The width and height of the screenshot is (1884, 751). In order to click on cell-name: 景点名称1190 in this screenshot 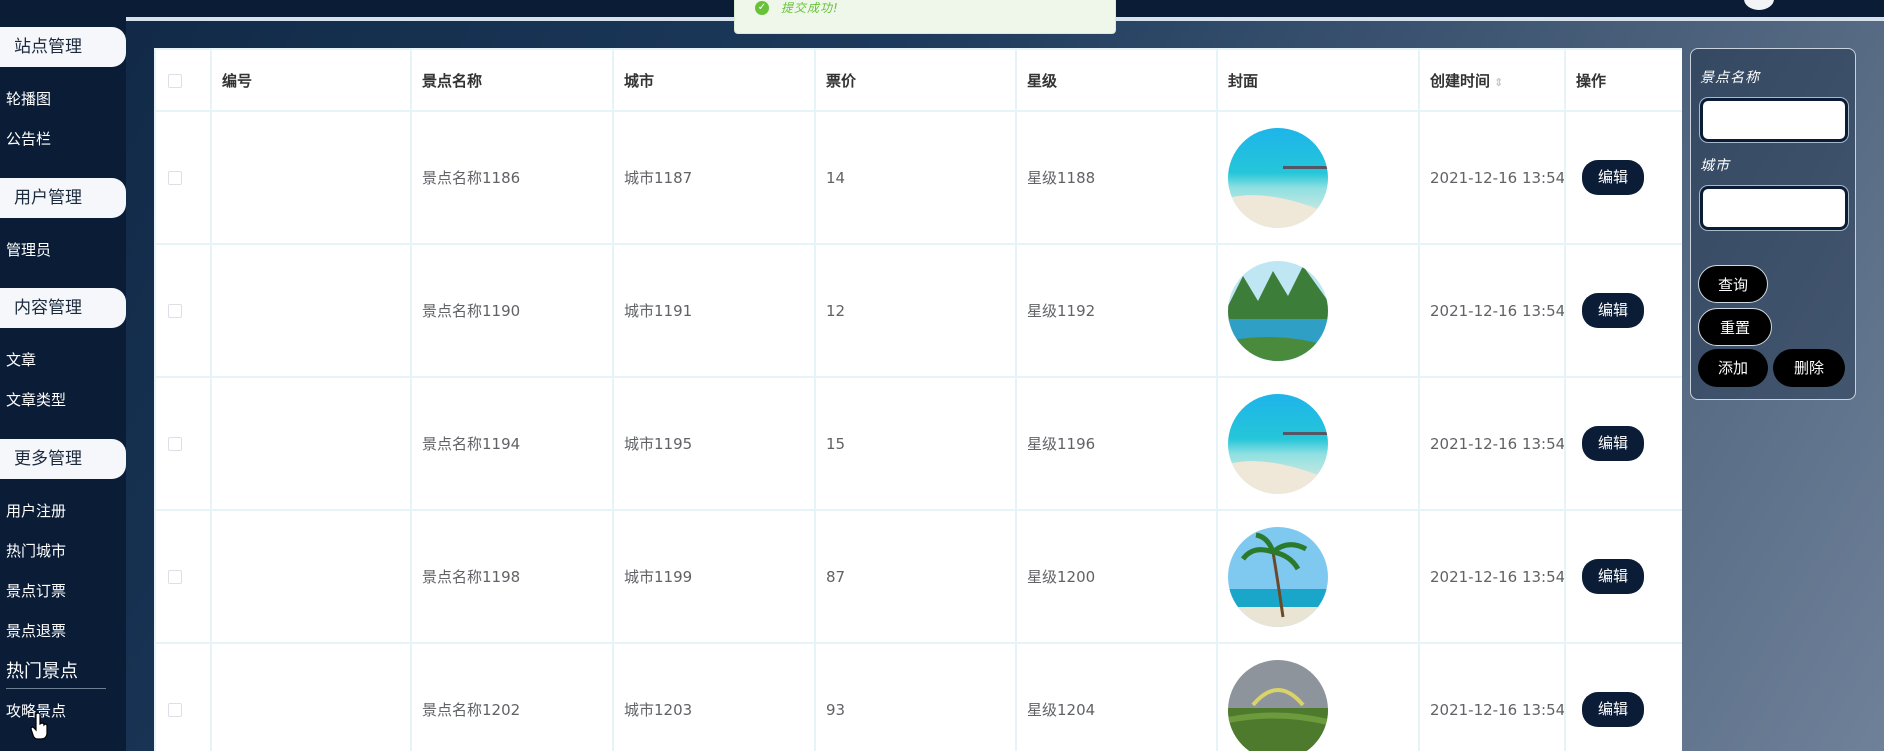, I will do `click(512, 310)`.